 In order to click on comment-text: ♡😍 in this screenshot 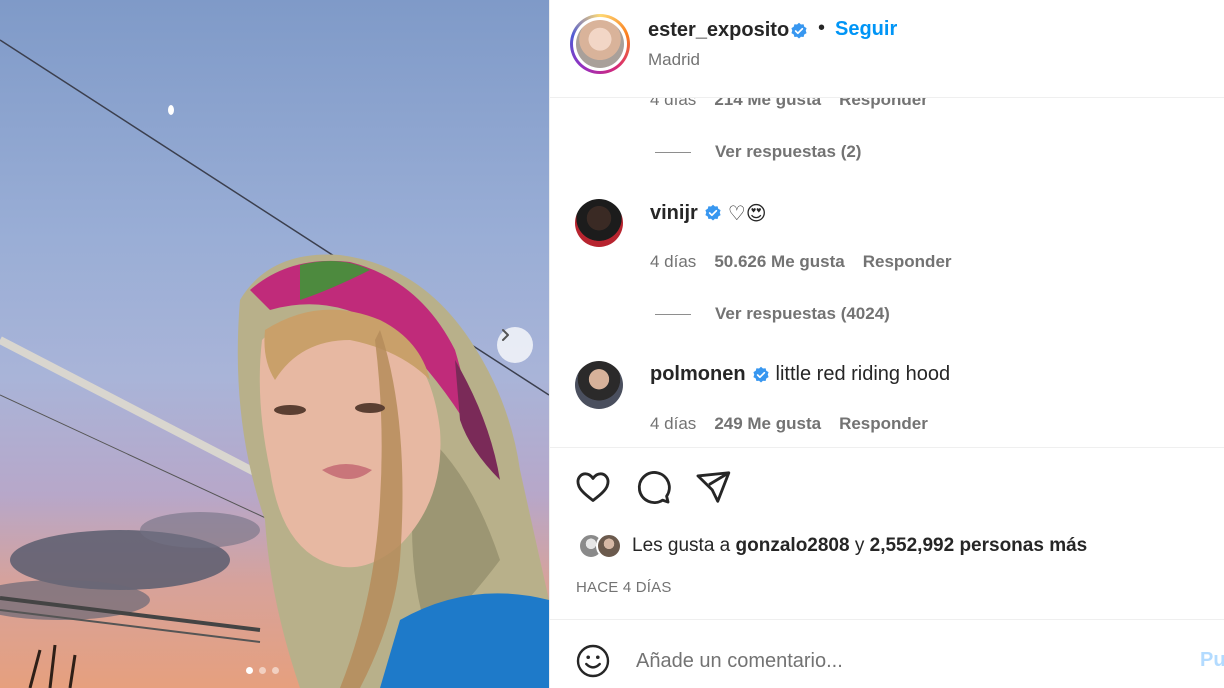, I will do `click(747, 213)`.